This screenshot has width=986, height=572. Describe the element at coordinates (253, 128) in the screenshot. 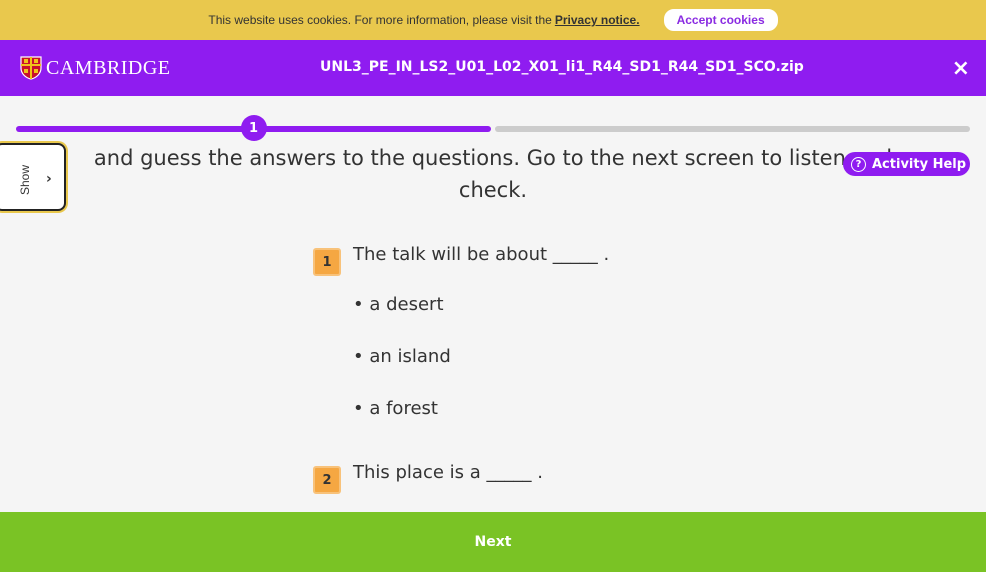

I see `progress-step-marker: 1` at that location.